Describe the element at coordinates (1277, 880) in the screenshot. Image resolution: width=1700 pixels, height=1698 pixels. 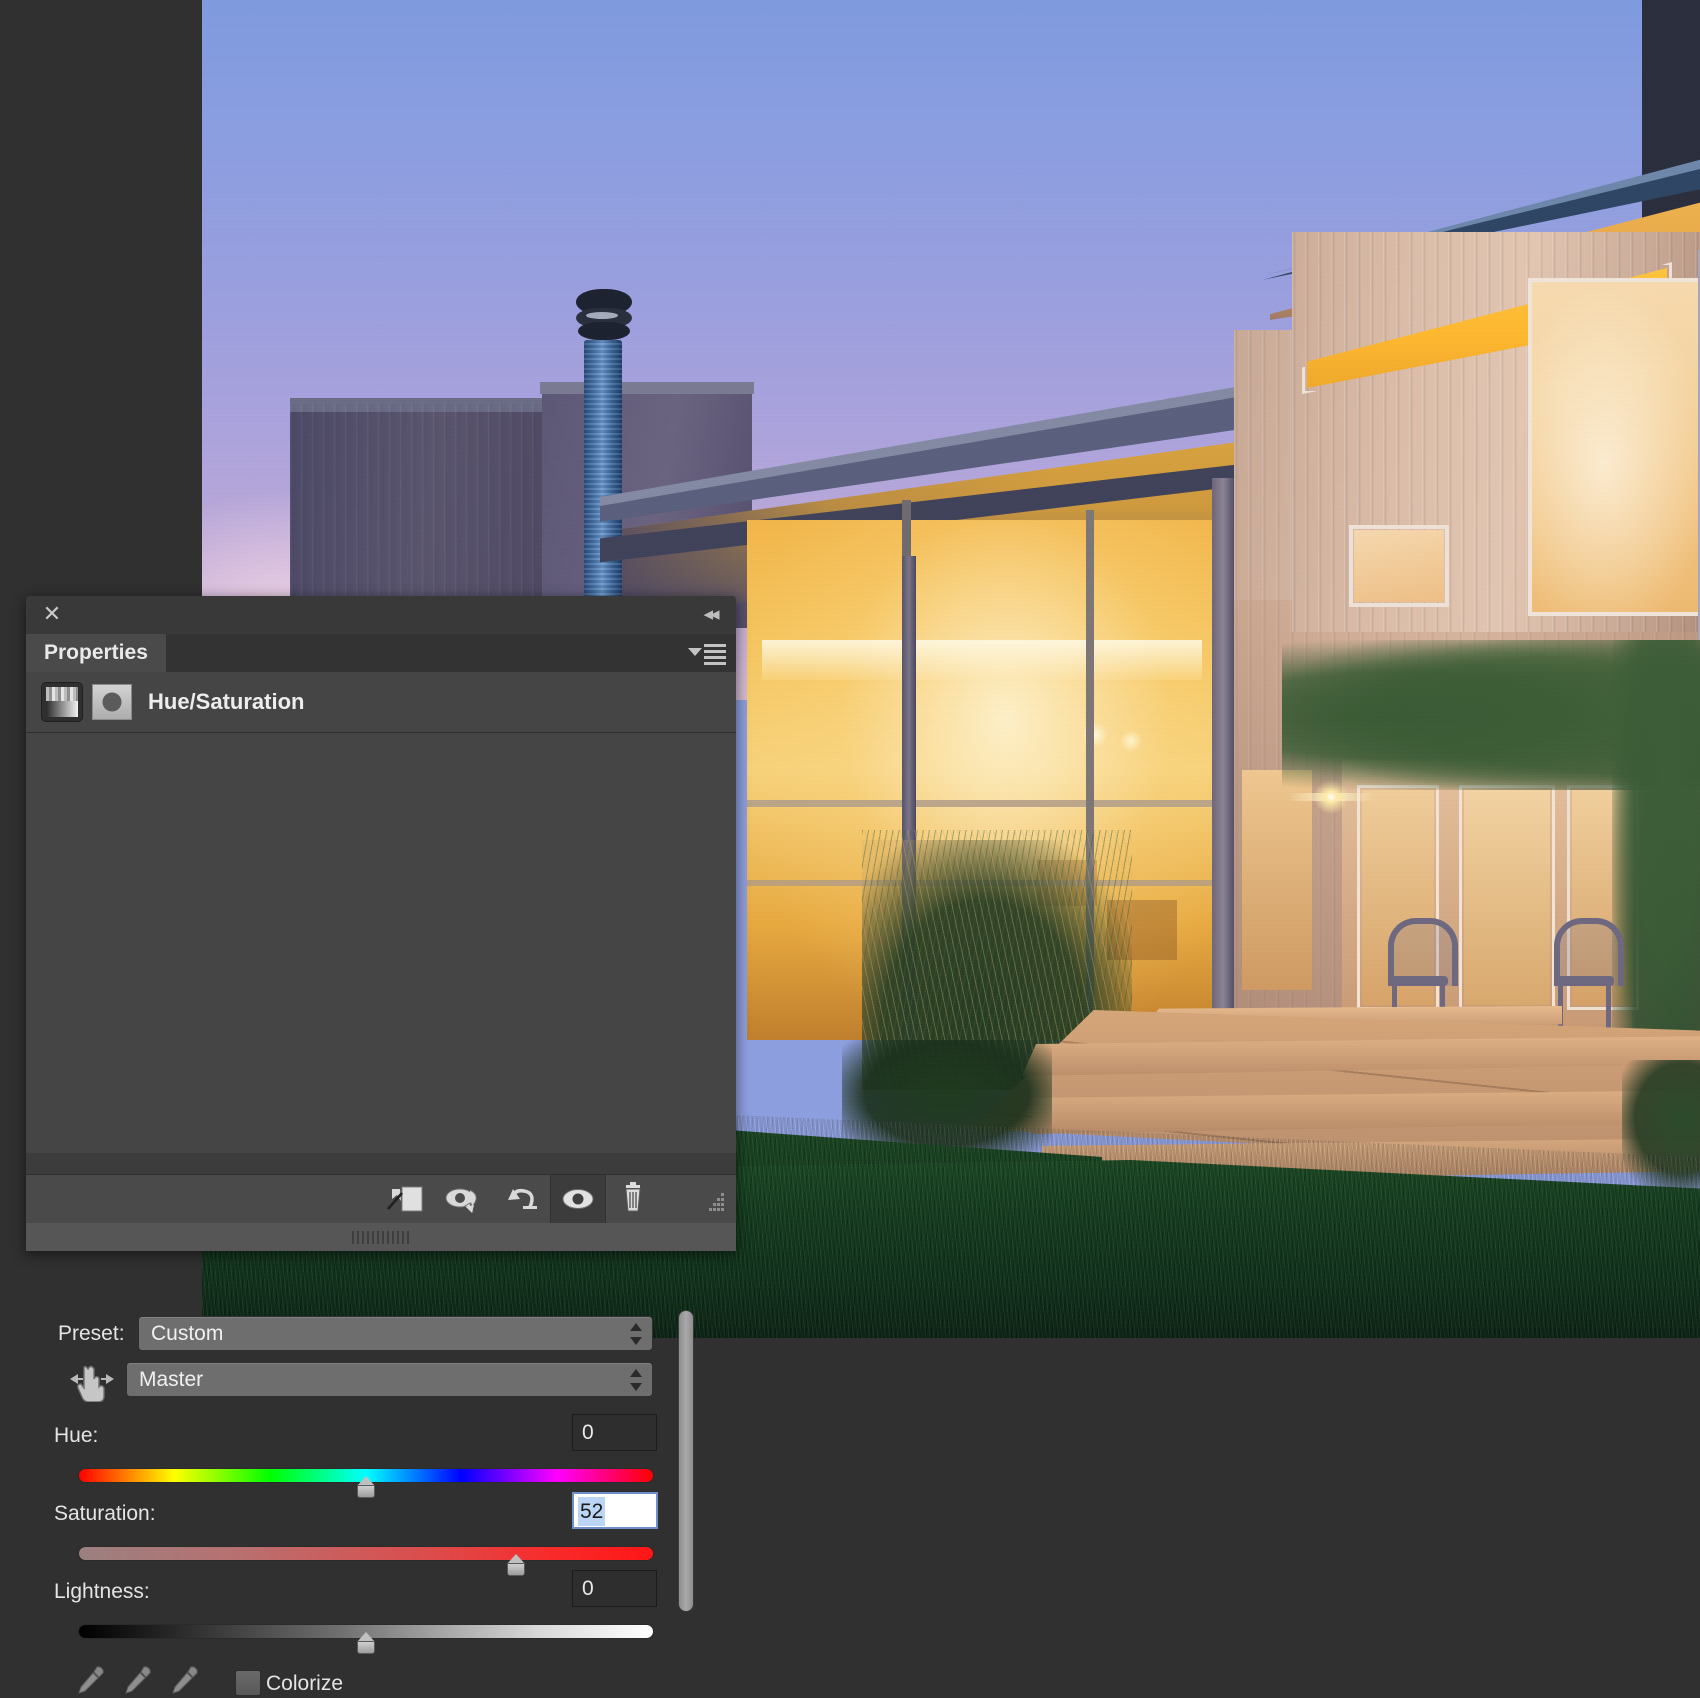
I see `lower-window` at that location.